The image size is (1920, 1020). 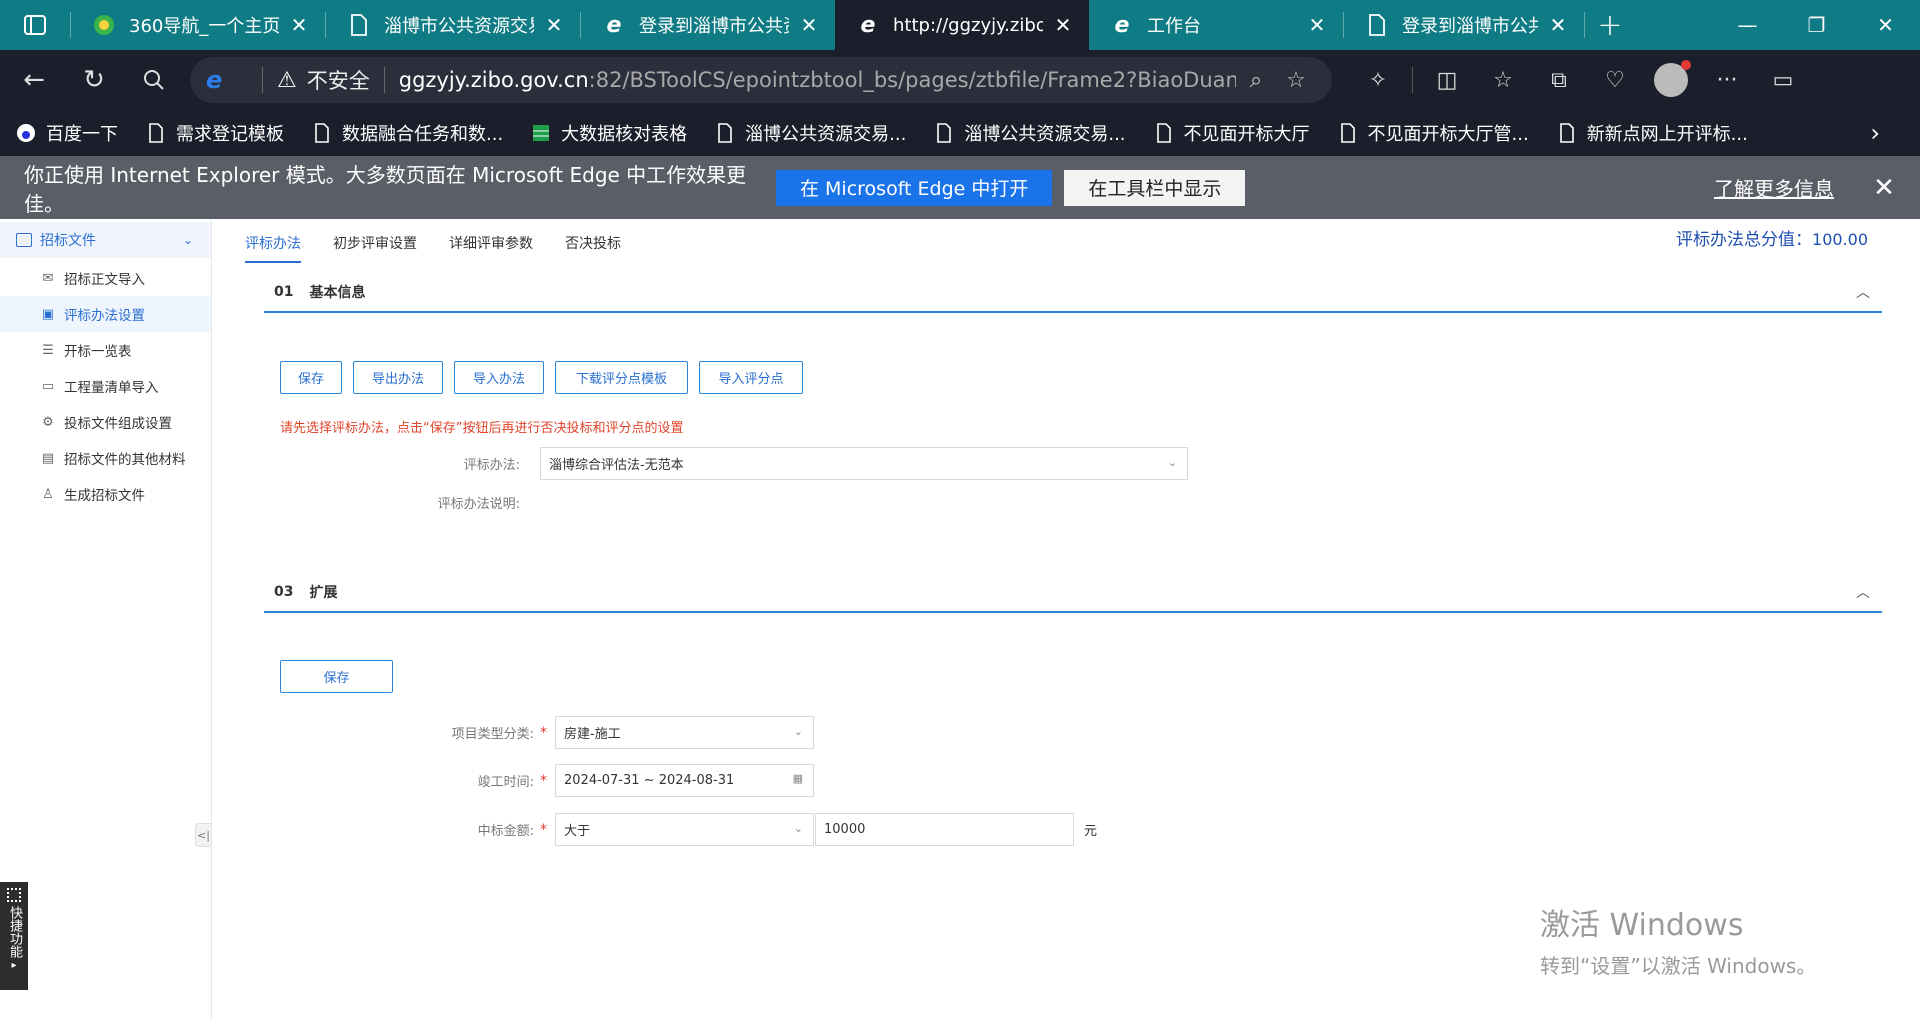 I want to click on more-menu-icon: ···, so click(x=1727, y=80).